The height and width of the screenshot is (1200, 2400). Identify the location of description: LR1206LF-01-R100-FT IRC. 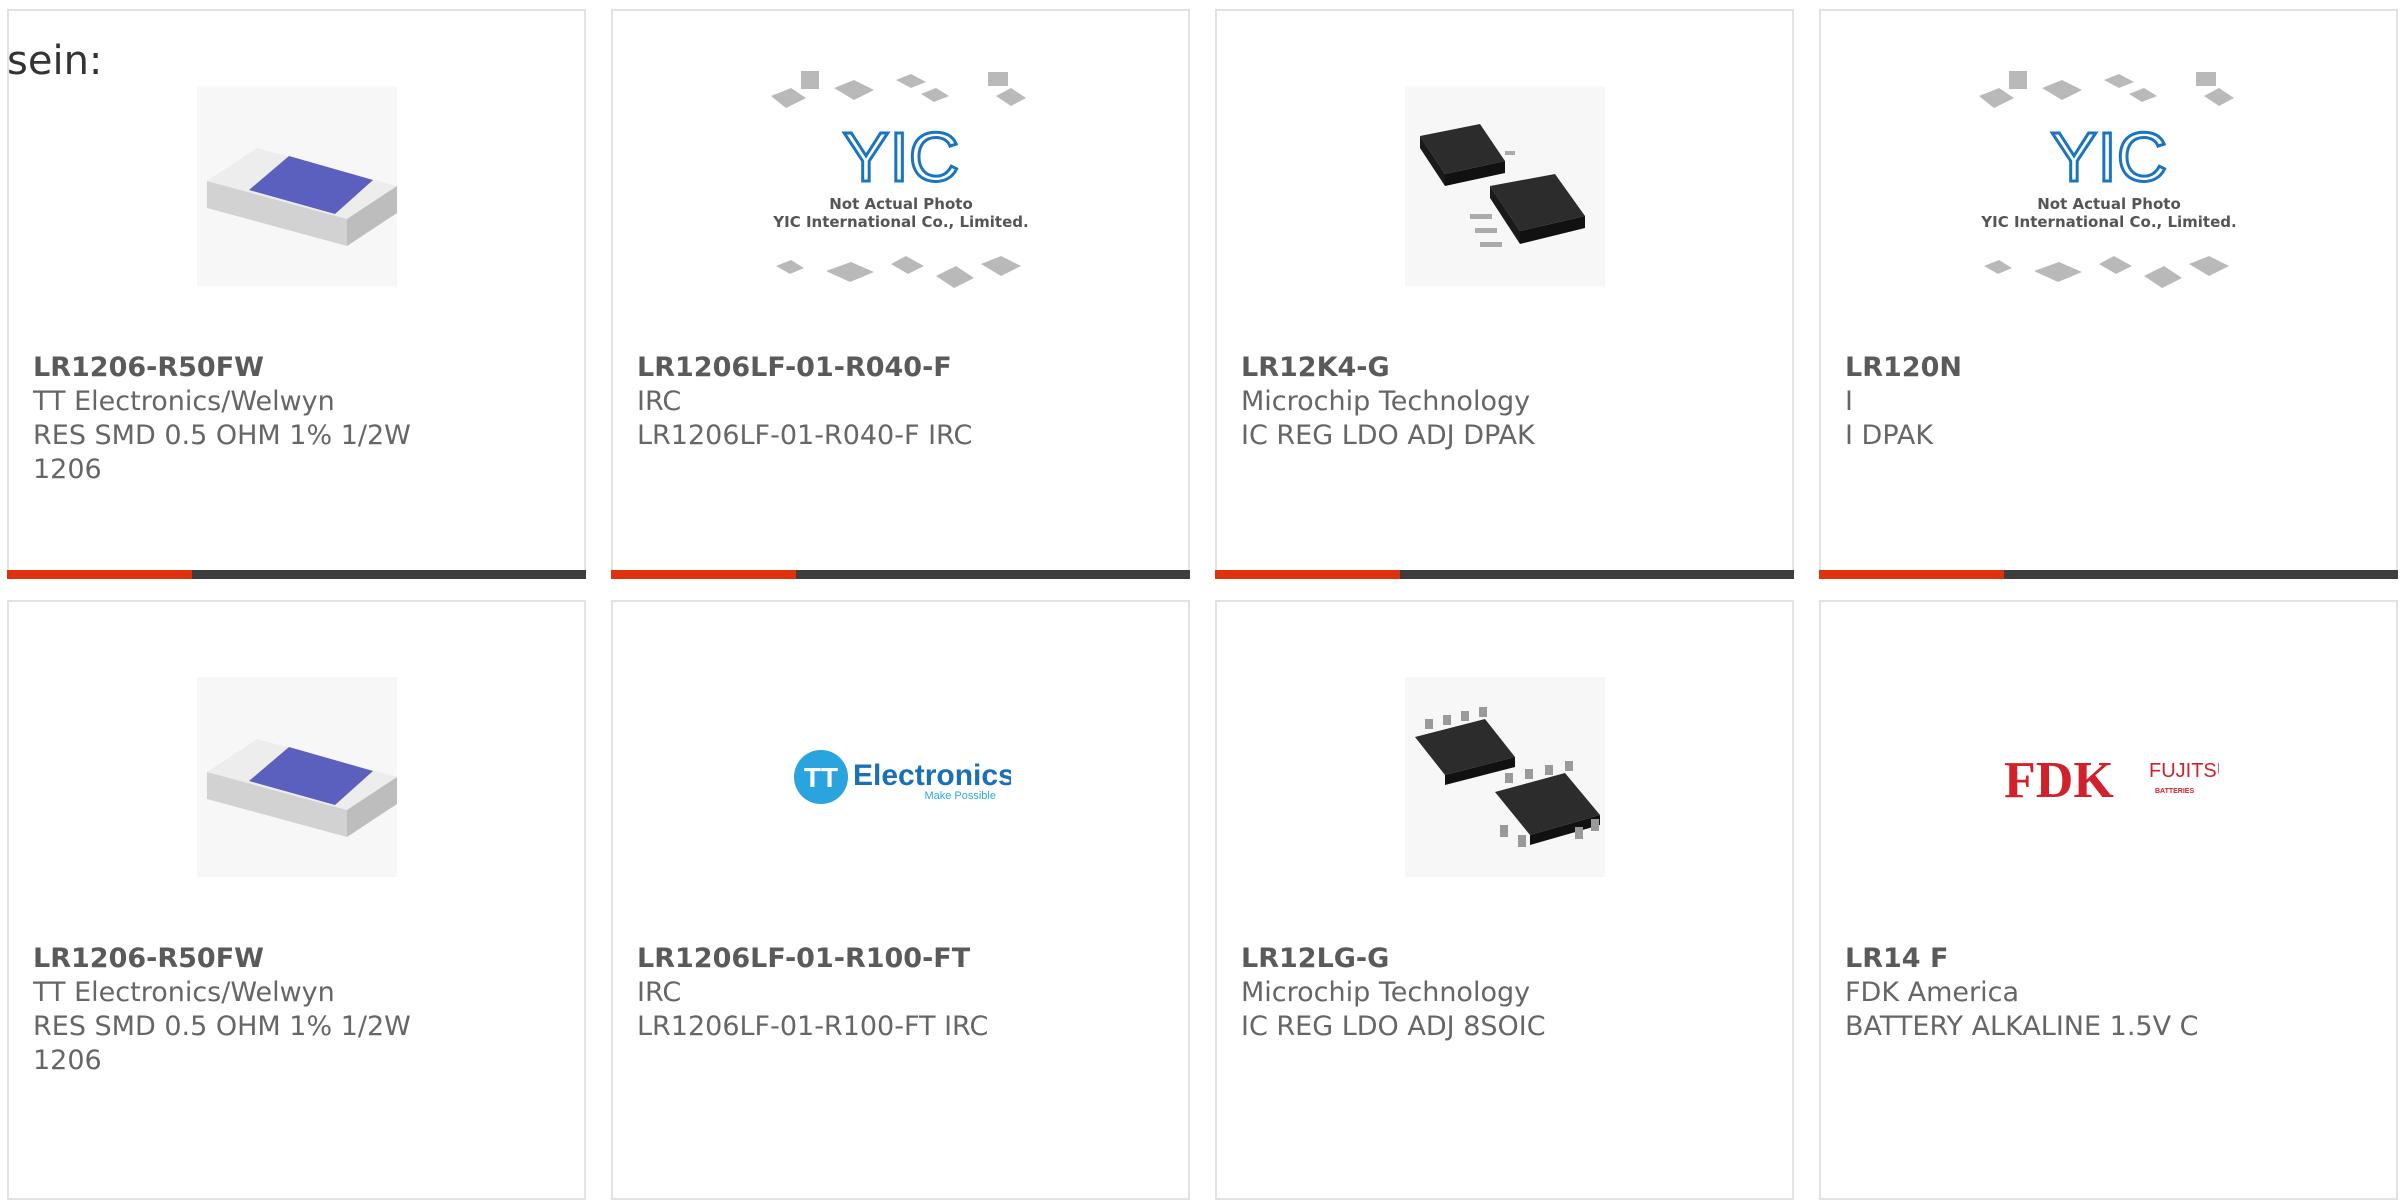
(813, 1026).